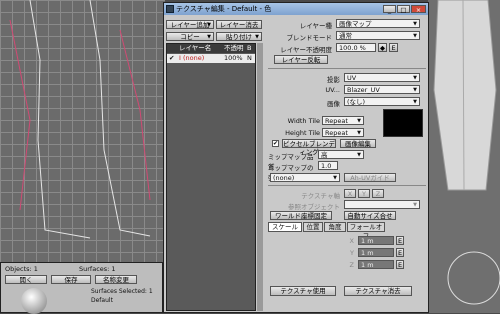 The image size is (500, 314). Describe the element at coordinates (171, 58) in the screenshot. I see `layer-check-icon: ✔` at that location.